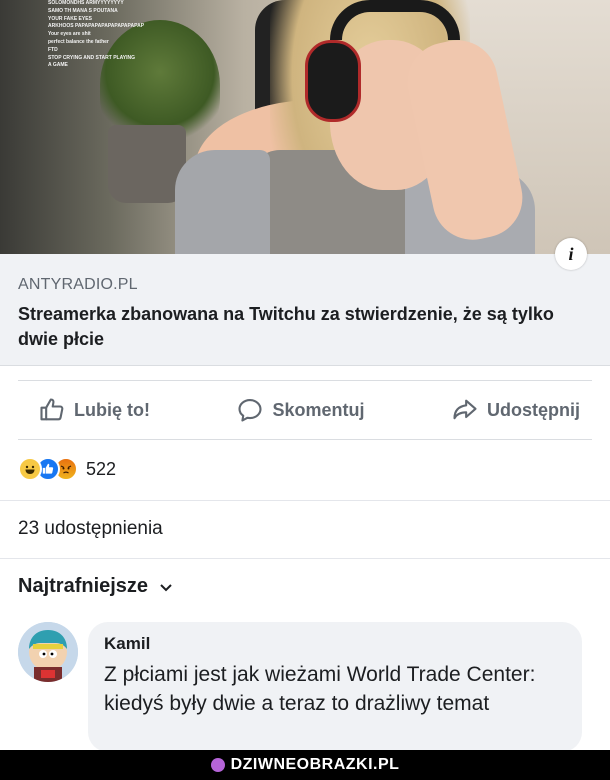 The image size is (610, 780). What do you see at coordinates (96, 26) in the screenshot?
I see `chat-line: ARKHOOS PAPAPAPAPAPAPAPAPAPAP` at bounding box center [96, 26].